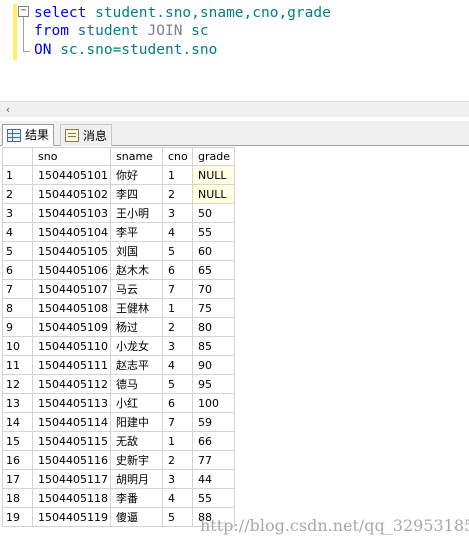 The image size is (469, 546). I want to click on cell-grade: 85, so click(213, 346).